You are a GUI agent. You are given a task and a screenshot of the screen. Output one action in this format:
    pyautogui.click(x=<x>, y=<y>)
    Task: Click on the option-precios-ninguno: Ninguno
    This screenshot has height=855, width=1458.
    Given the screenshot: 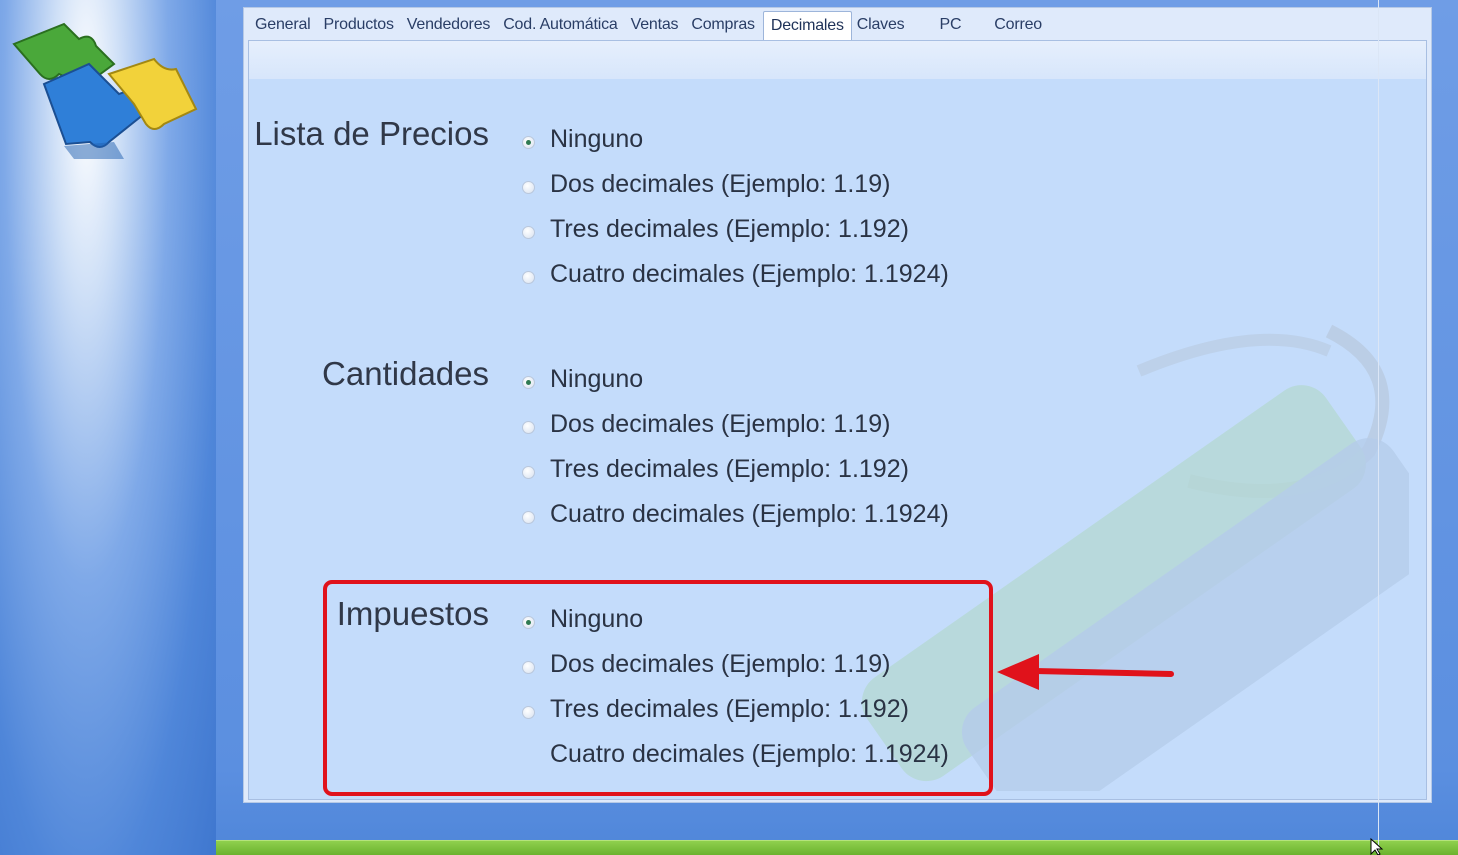 What is the action you would take?
    pyautogui.click(x=582, y=139)
    